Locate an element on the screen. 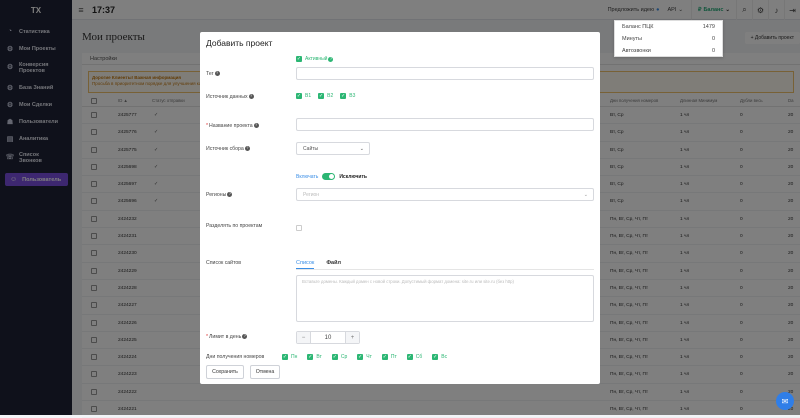 This screenshot has width=800, height=418. day-checkbox-sat: ✓ Сб is located at coordinates (414, 357).